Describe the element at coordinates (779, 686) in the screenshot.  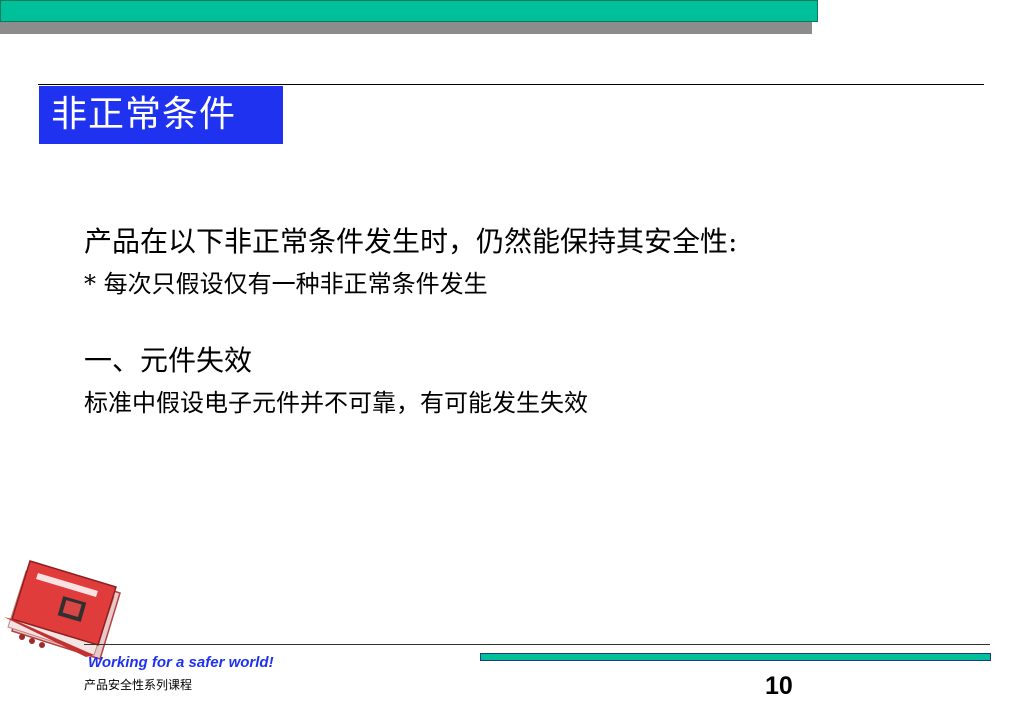
I see `page-number: 10` at that location.